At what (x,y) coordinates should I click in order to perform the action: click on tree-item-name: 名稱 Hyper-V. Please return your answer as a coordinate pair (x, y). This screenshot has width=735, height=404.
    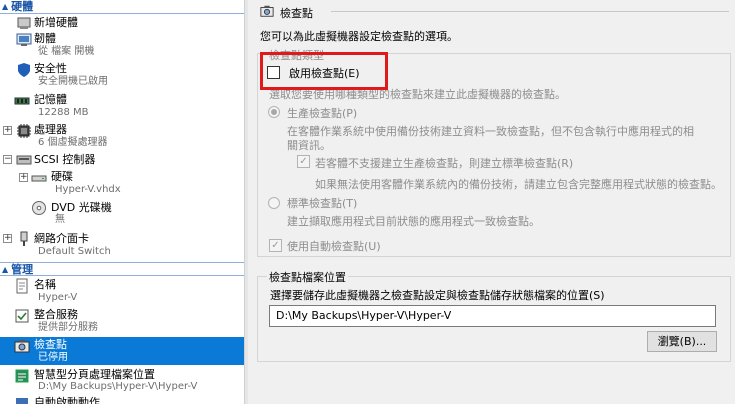
    Looking at the image, I should click on (122, 291).